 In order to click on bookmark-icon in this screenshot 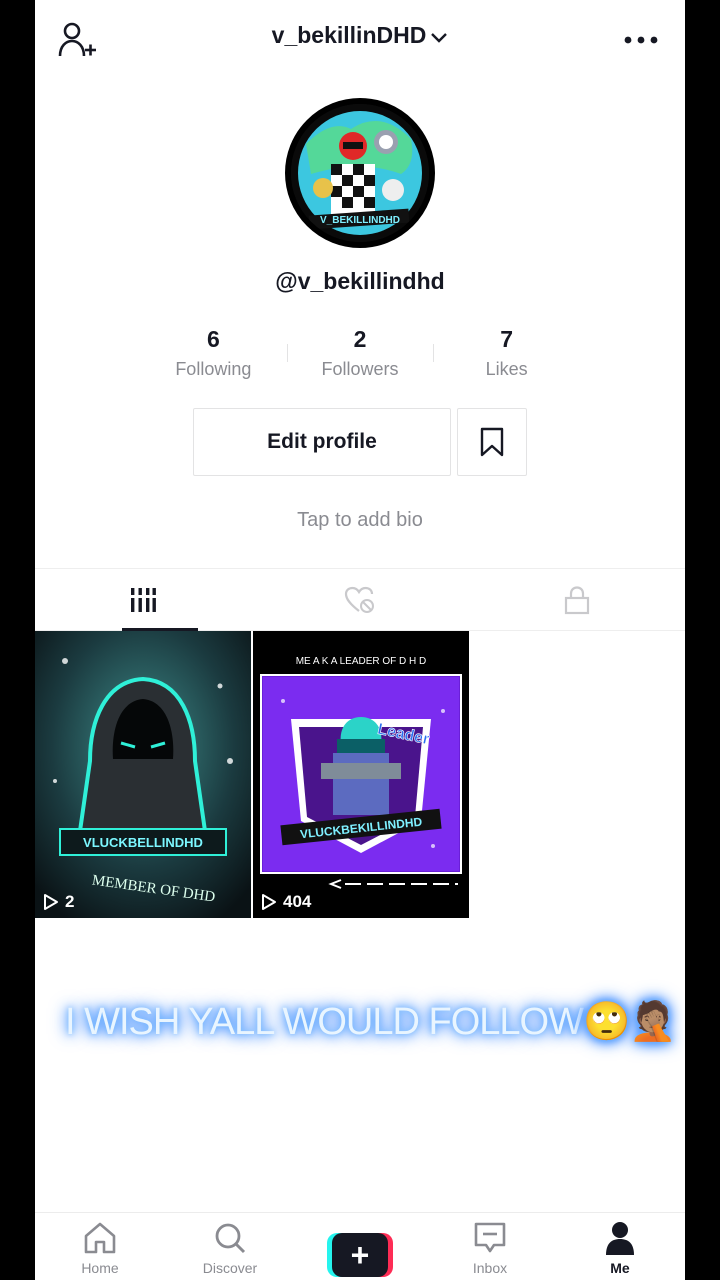, I will do `click(492, 442)`.